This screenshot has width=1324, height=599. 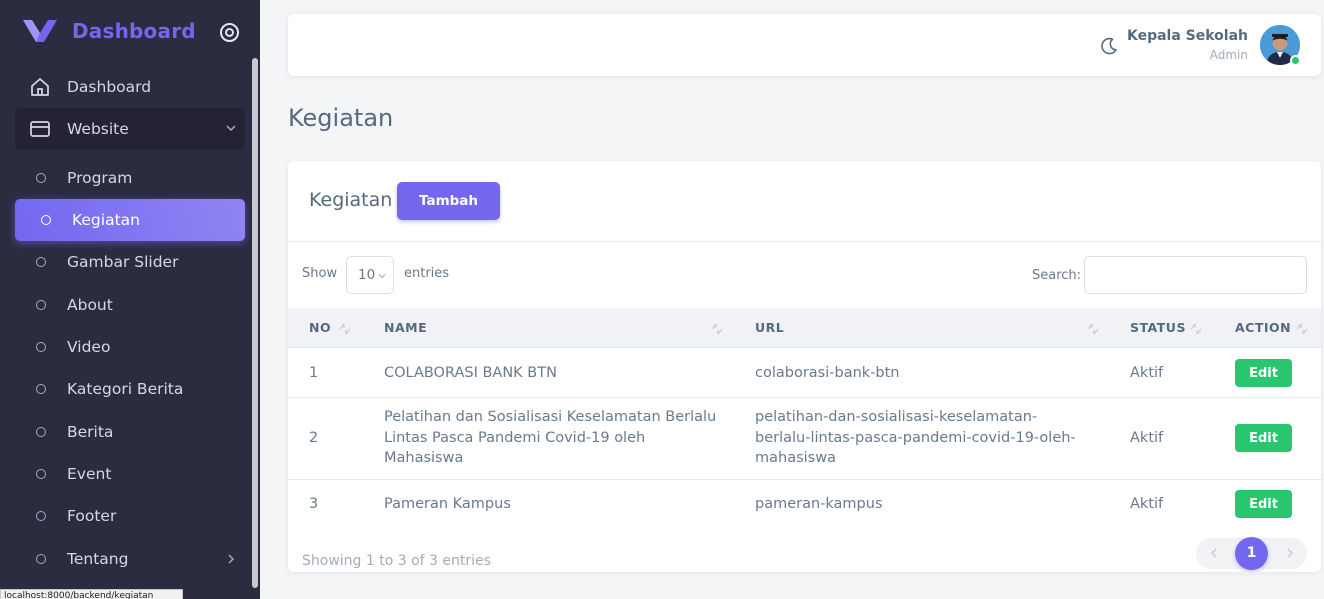 What do you see at coordinates (314, 438) in the screenshot?
I see `cell-no: 2` at bounding box center [314, 438].